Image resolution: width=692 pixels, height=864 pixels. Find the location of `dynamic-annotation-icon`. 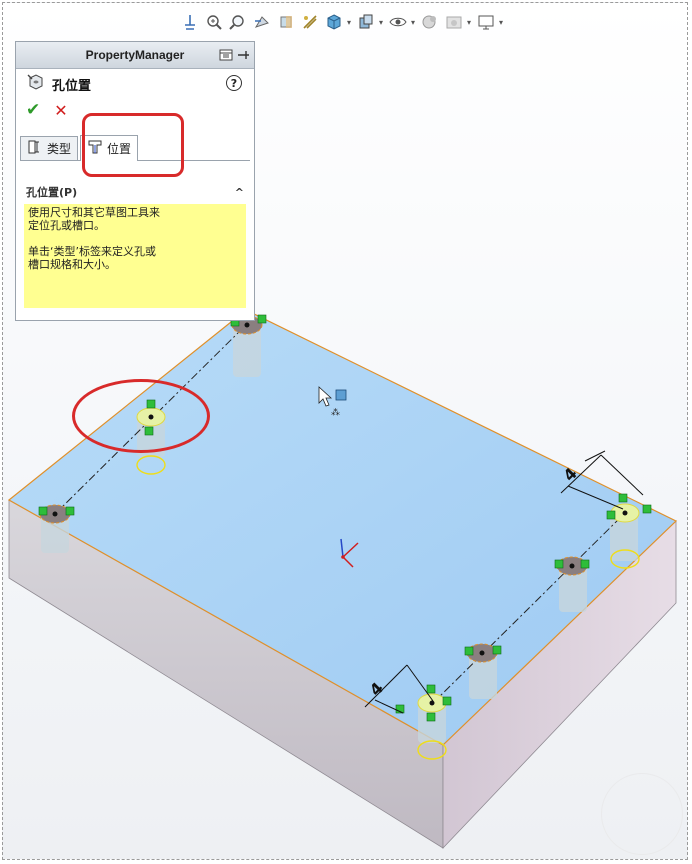

dynamic-annotation-icon is located at coordinates (310, 22).